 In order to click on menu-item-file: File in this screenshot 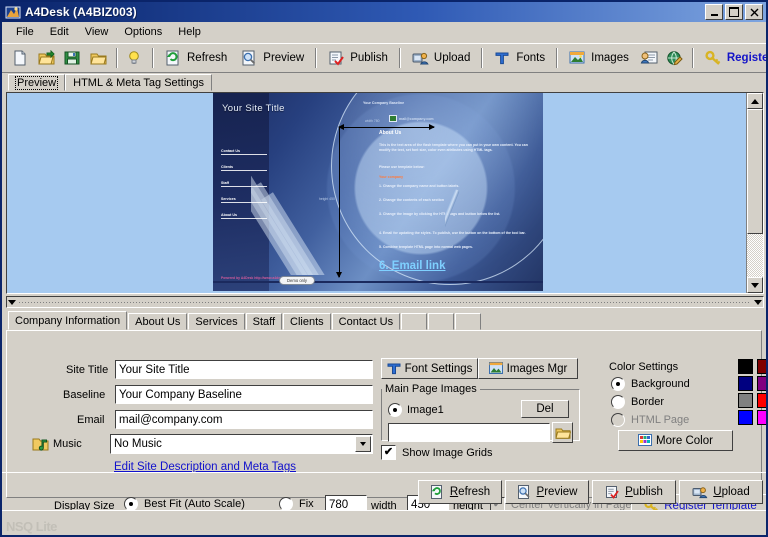, I will do `click(25, 32)`.